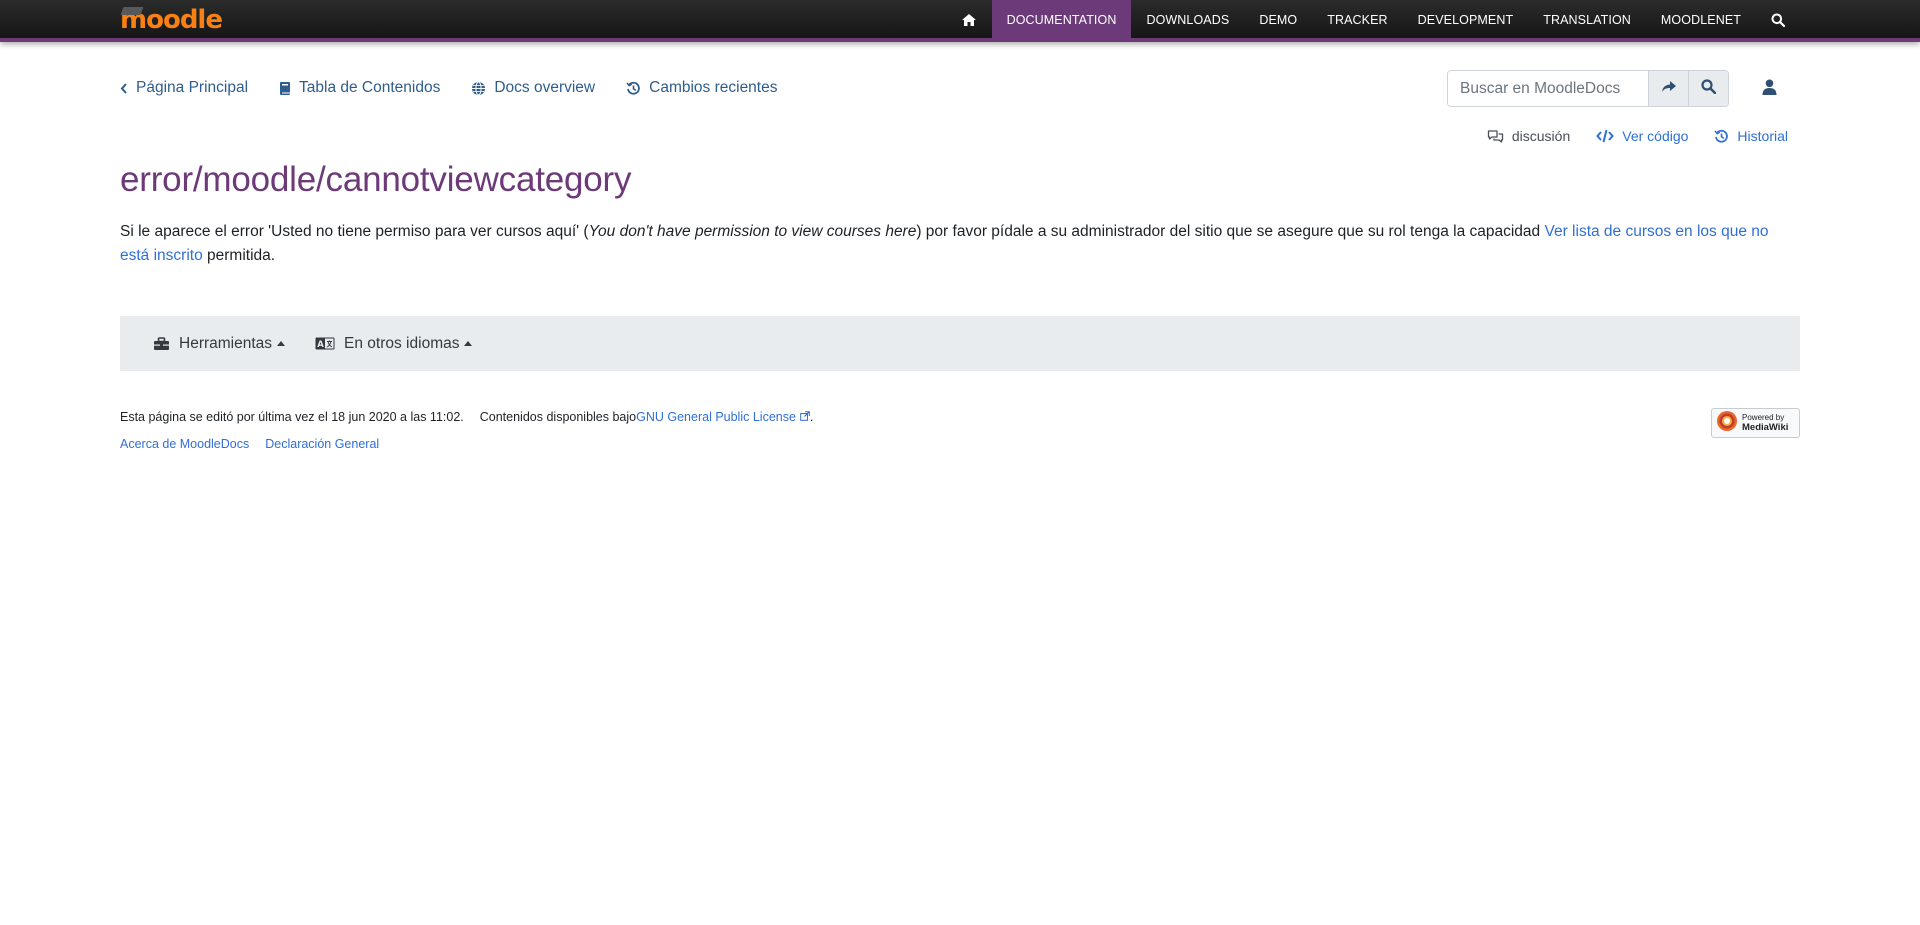  Describe the element at coordinates (1495, 136) in the screenshot. I see `comments-icon` at that location.